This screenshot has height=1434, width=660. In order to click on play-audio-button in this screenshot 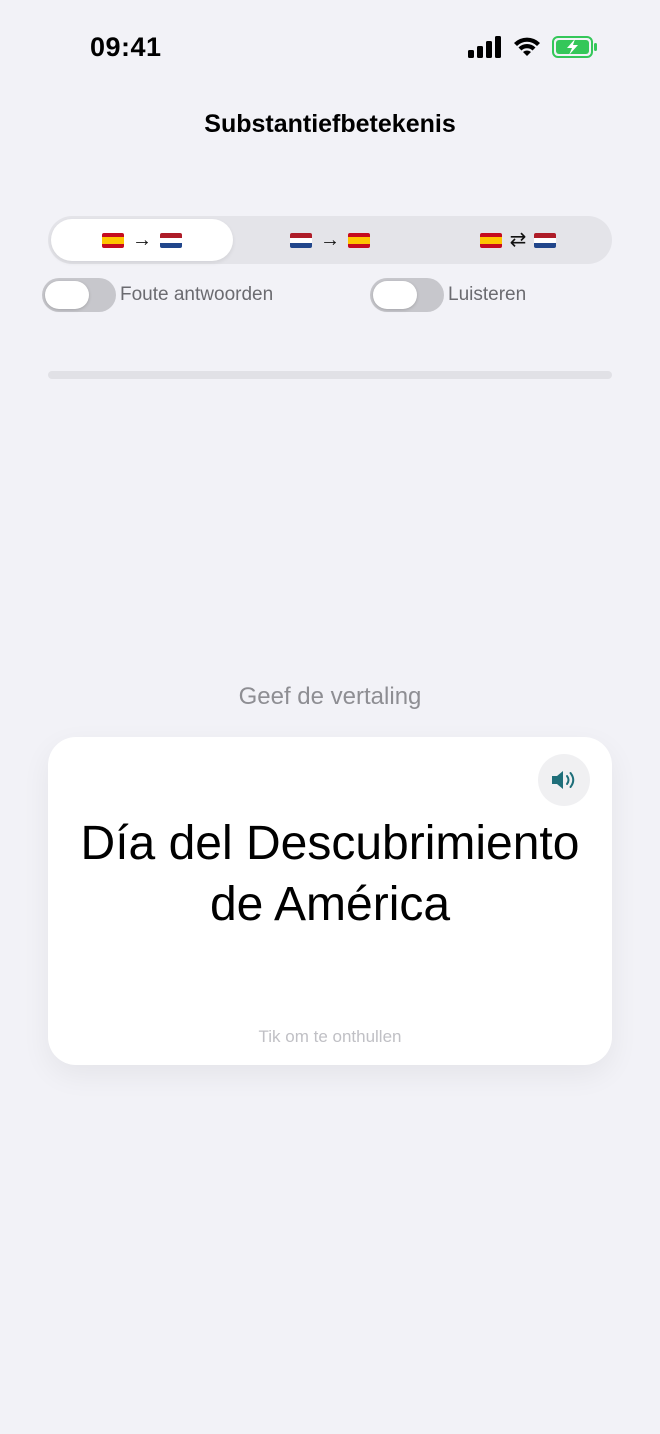, I will do `click(564, 780)`.